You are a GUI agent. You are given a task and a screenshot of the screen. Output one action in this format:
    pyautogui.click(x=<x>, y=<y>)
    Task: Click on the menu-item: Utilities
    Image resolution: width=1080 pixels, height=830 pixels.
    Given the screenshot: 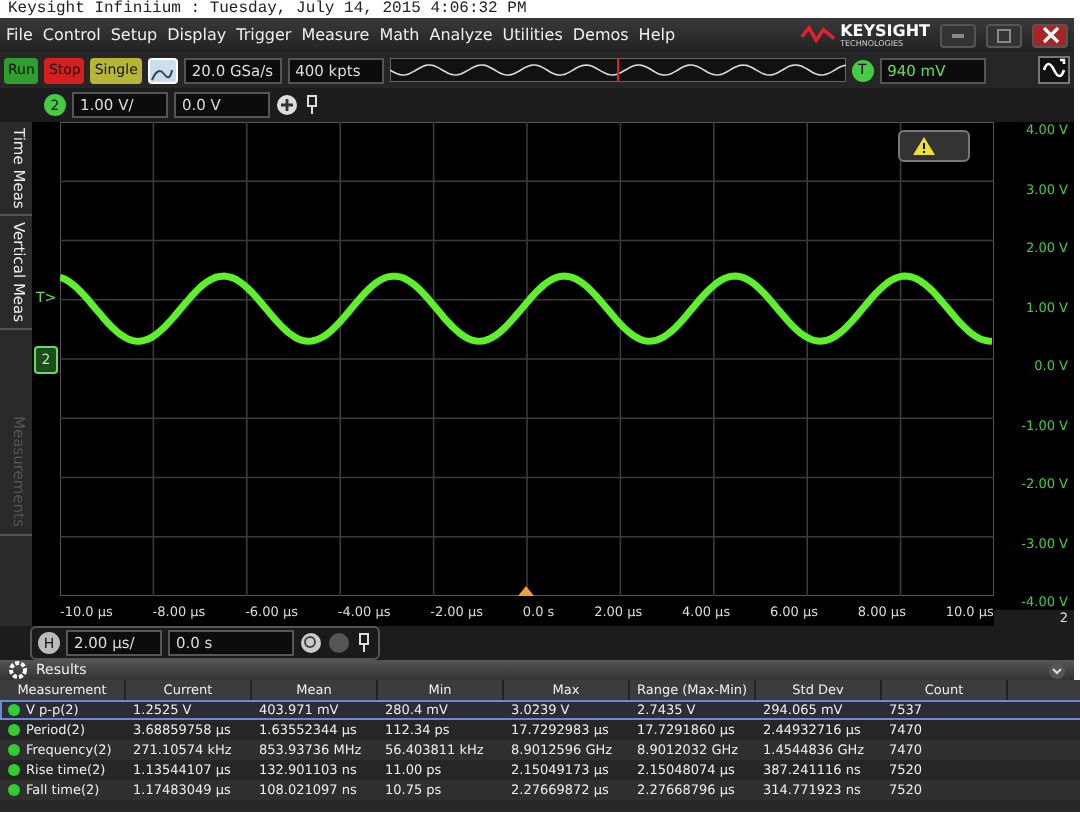 What is the action you would take?
    pyautogui.click(x=532, y=35)
    